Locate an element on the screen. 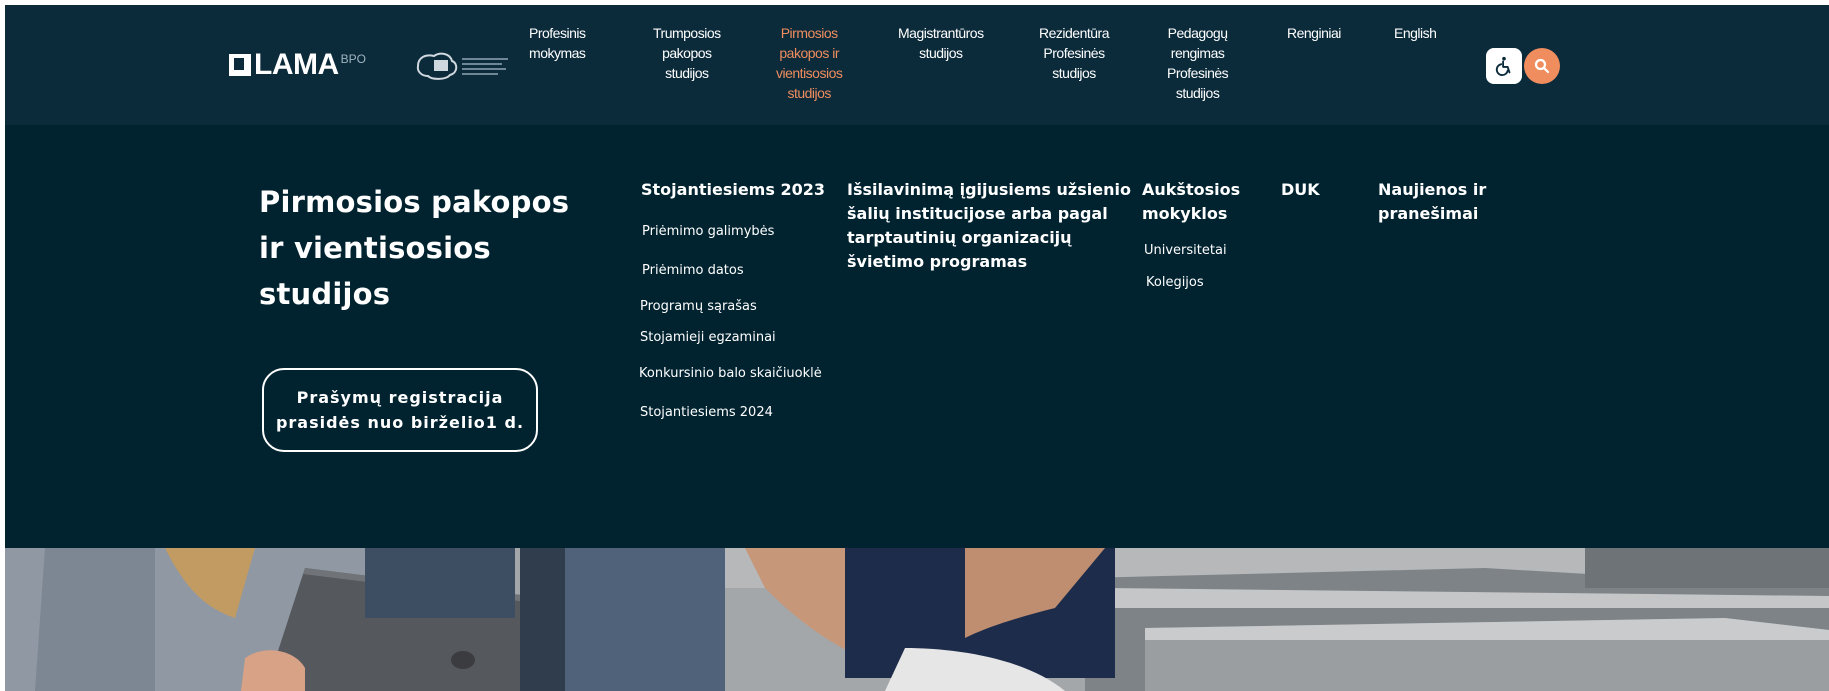 This screenshot has width=1829, height=691. nav-item-trumposios-pakopos: Trumposios pakopos studijos is located at coordinates (687, 53).